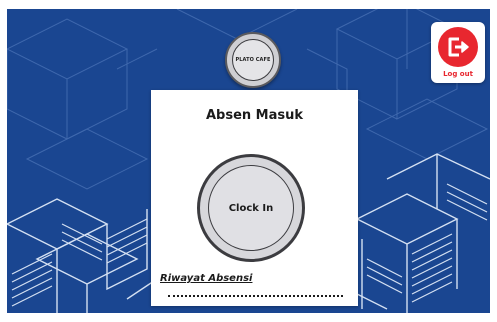 The image size is (497, 322). I want to click on logout-icon, so click(458, 47).